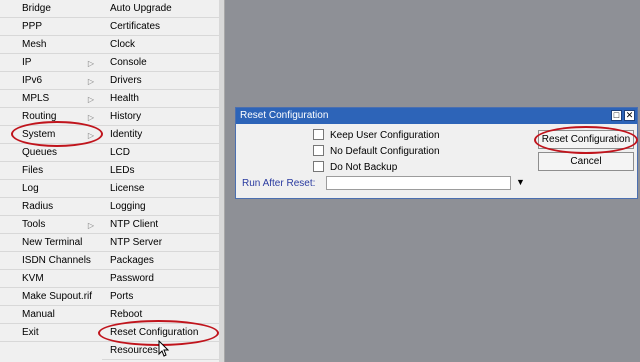 This screenshot has width=640, height=362. I want to click on do-not-backup-row: Do Not Backup, so click(355, 167).